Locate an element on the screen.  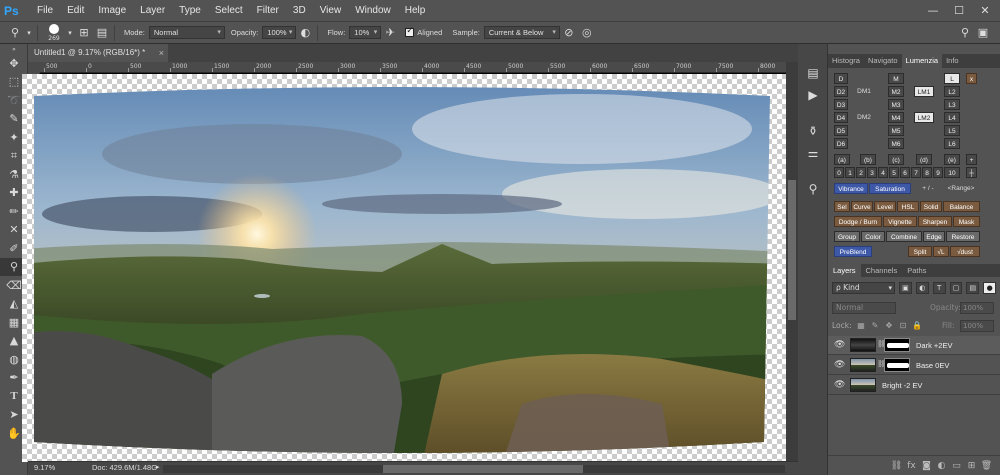
lumenzia-solid-button: Solid is located at coordinates (931, 206).